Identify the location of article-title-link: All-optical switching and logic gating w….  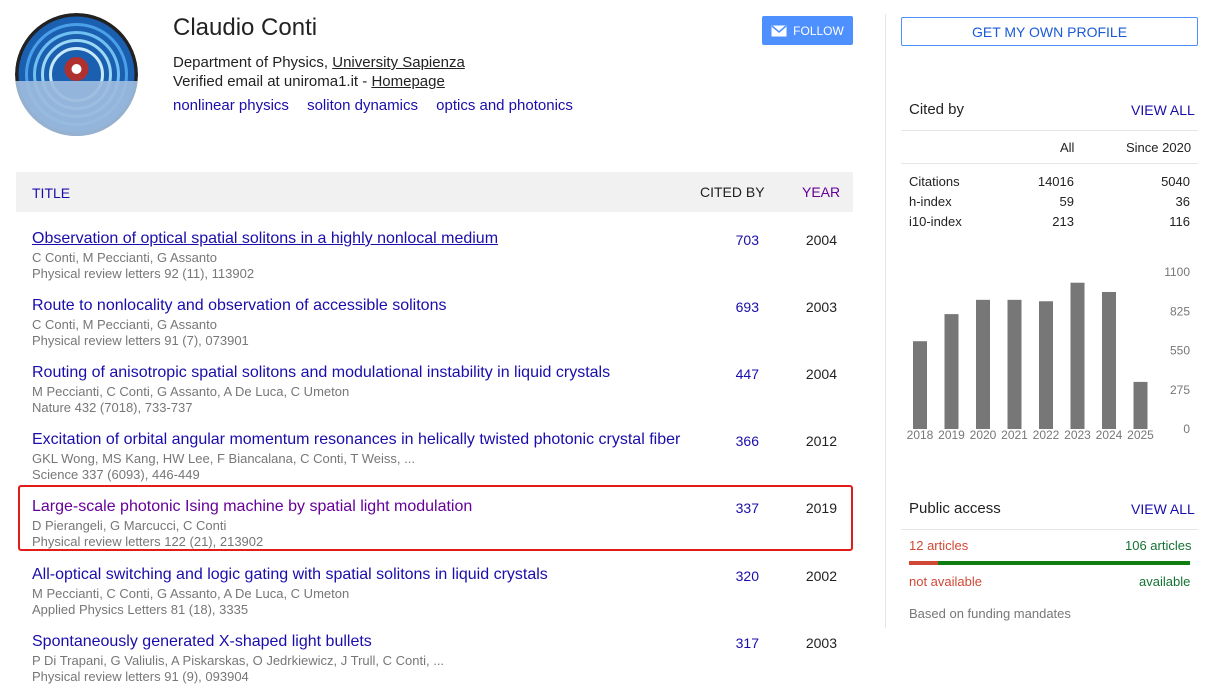
(290, 575).